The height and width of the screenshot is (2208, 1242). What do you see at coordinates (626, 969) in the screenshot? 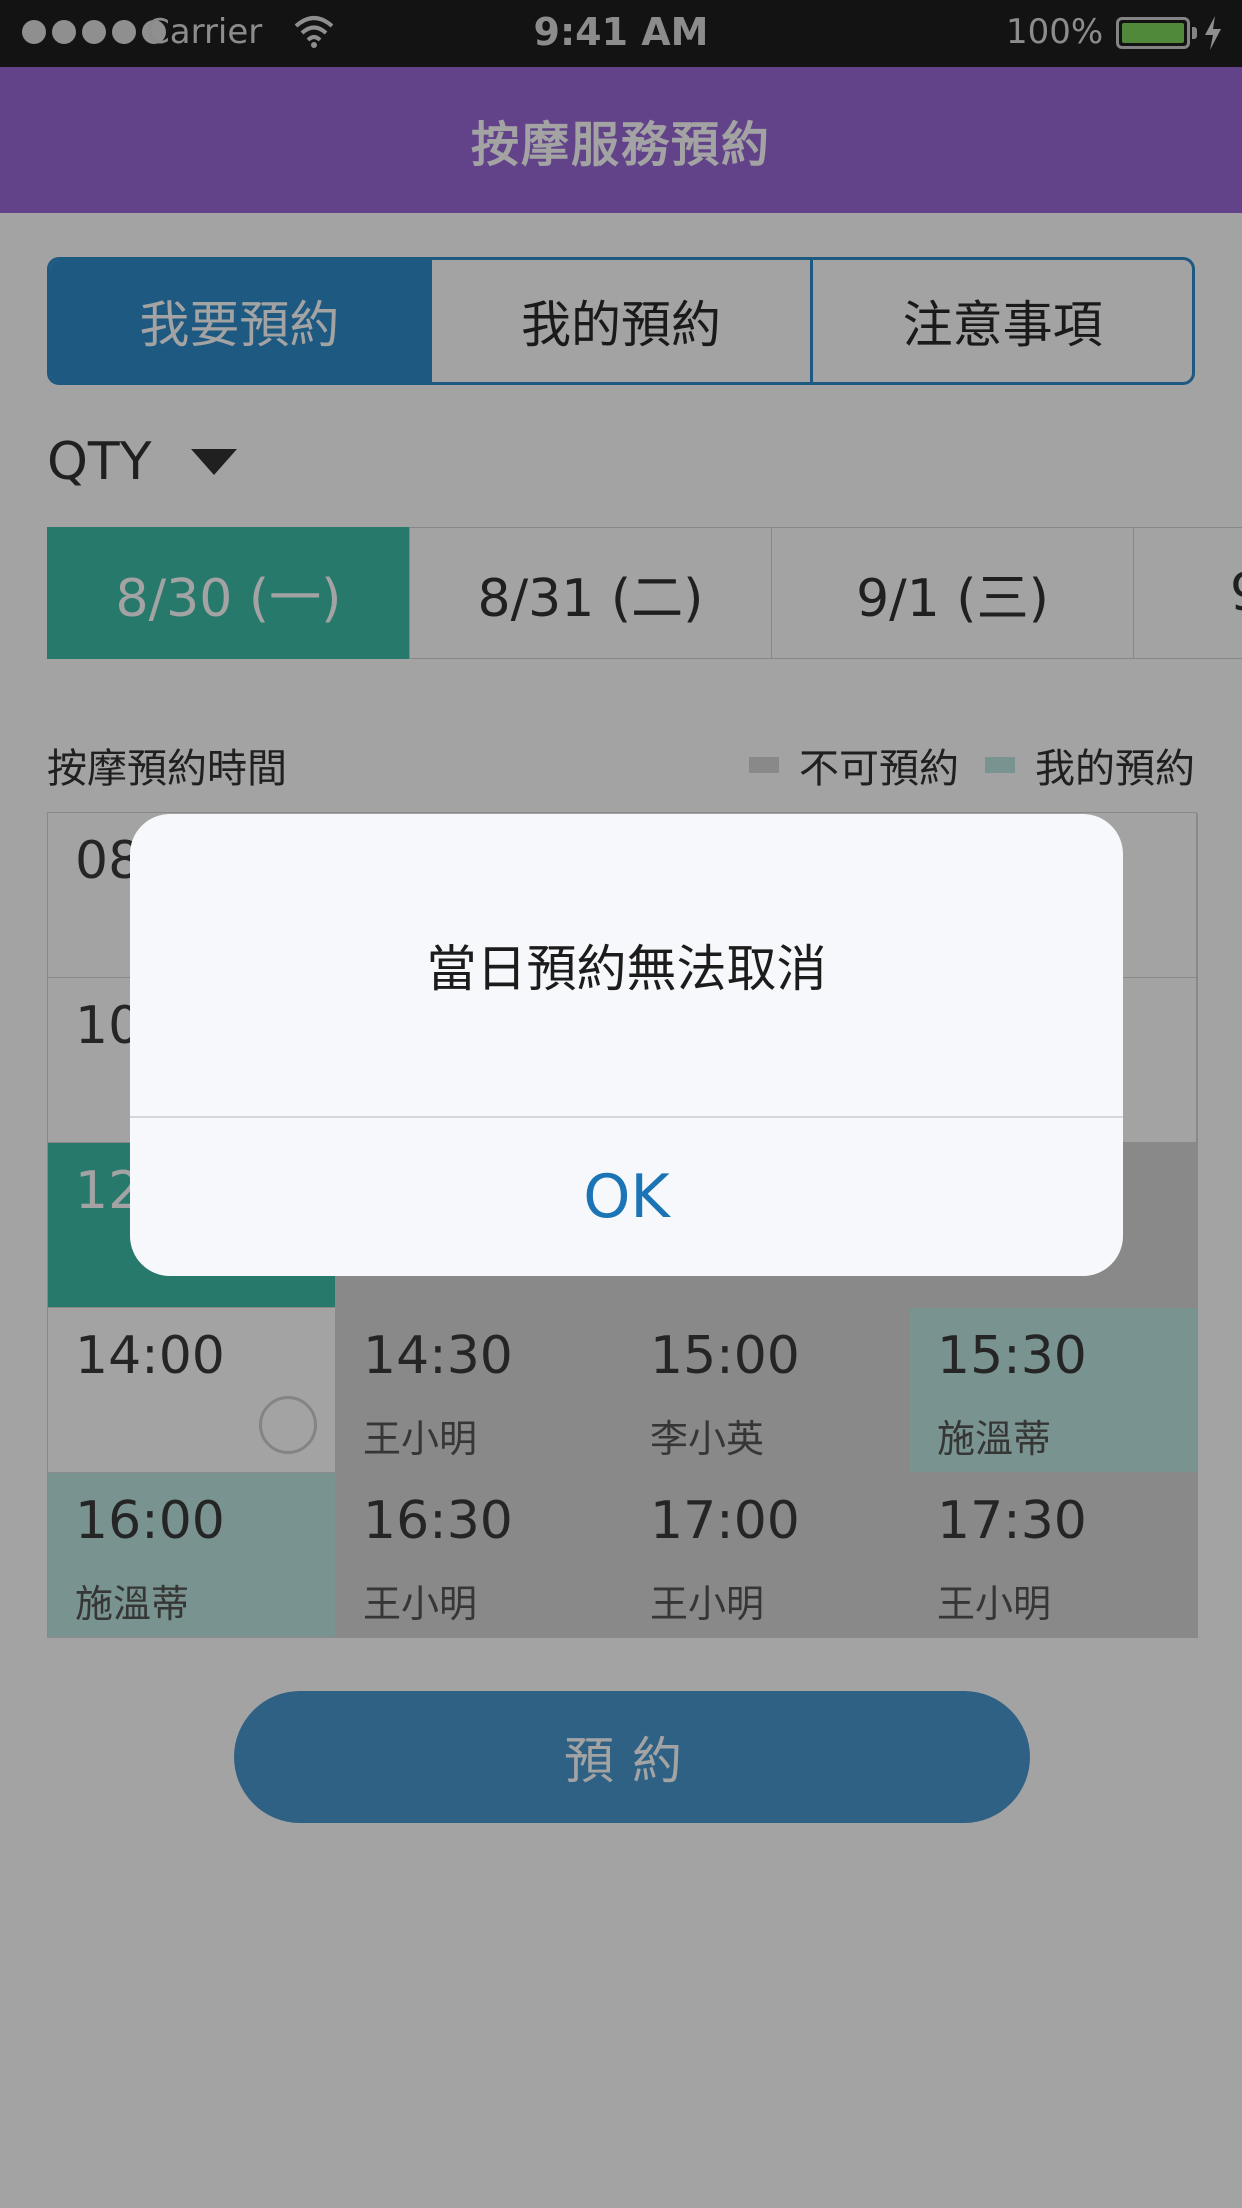
I see `alert-message: 當日預約無法取消` at bounding box center [626, 969].